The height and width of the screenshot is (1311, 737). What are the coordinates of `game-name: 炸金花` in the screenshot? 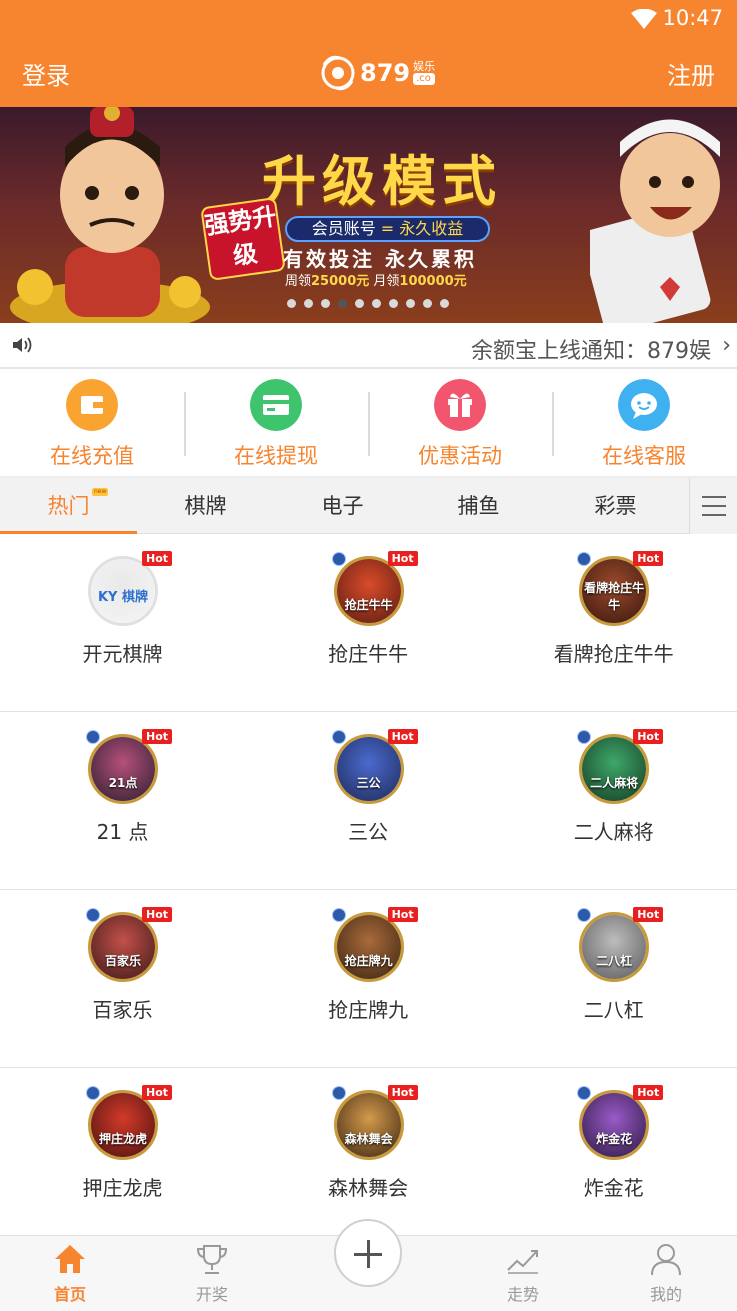 It's located at (613, 1188).